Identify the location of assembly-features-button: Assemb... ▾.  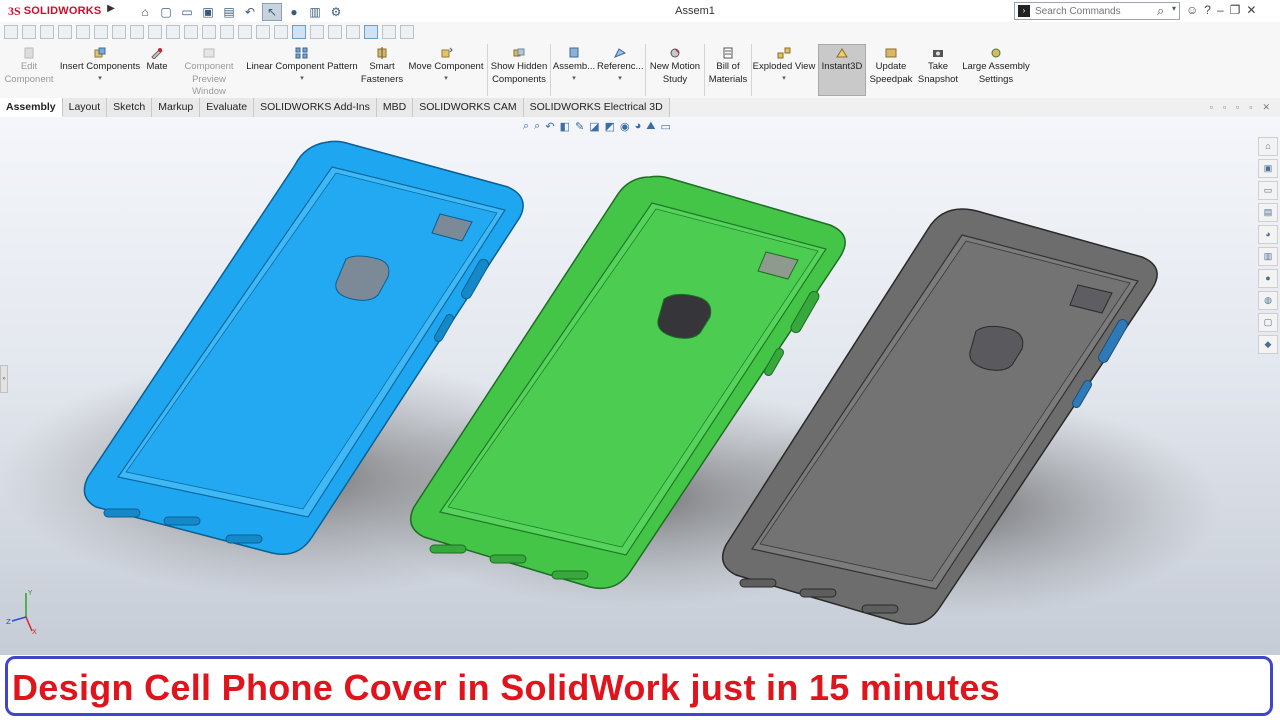
(574, 65).